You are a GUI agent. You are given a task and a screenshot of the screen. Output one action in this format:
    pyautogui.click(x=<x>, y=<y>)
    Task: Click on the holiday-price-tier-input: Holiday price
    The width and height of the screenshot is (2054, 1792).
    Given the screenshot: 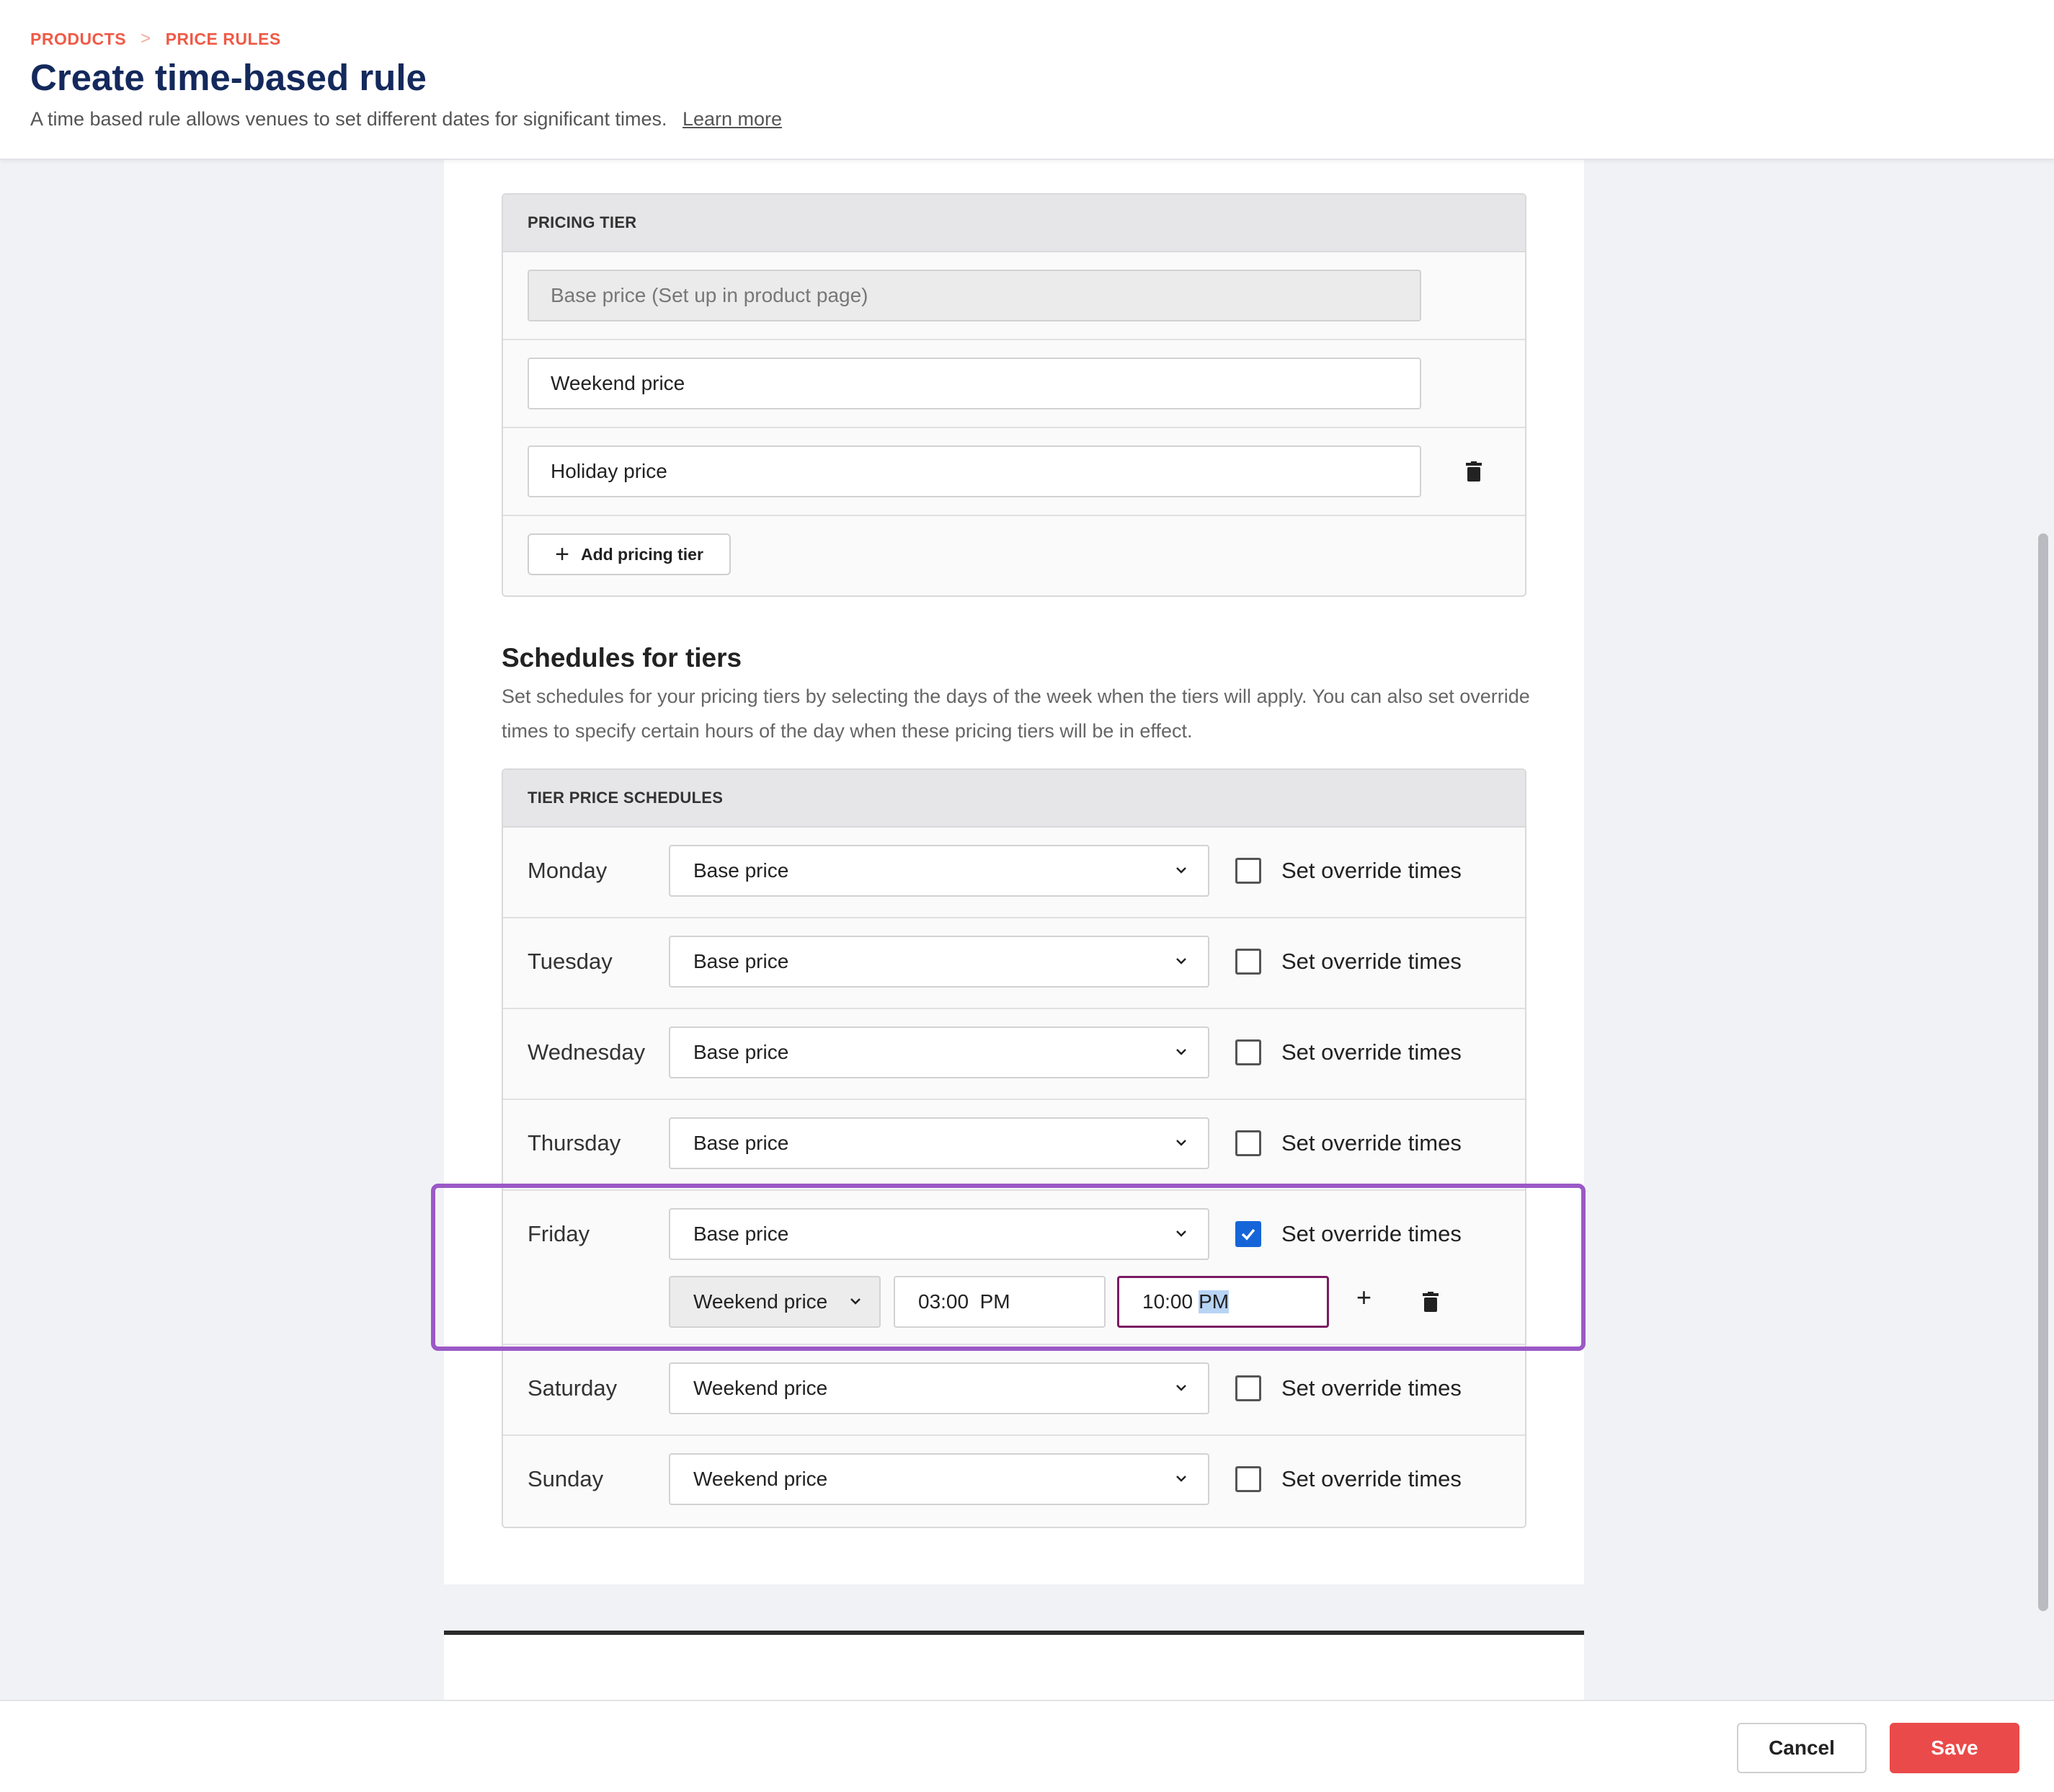 What is the action you would take?
    pyautogui.click(x=974, y=471)
    